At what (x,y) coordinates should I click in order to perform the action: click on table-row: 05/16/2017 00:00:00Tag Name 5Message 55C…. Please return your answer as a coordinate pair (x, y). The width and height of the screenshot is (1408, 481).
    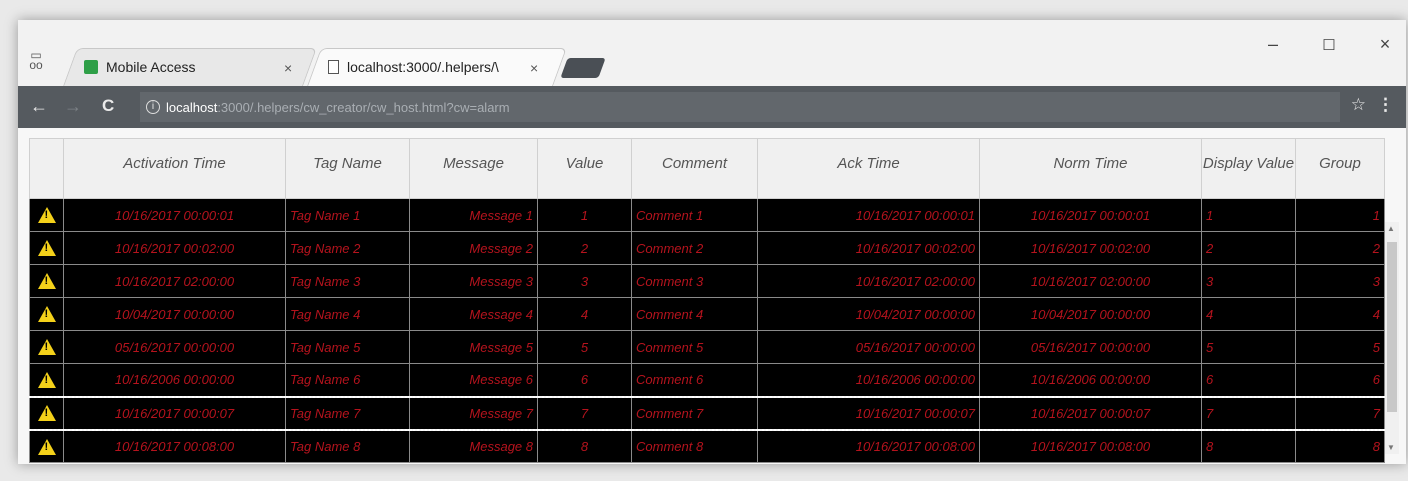
    Looking at the image, I should click on (707, 347).